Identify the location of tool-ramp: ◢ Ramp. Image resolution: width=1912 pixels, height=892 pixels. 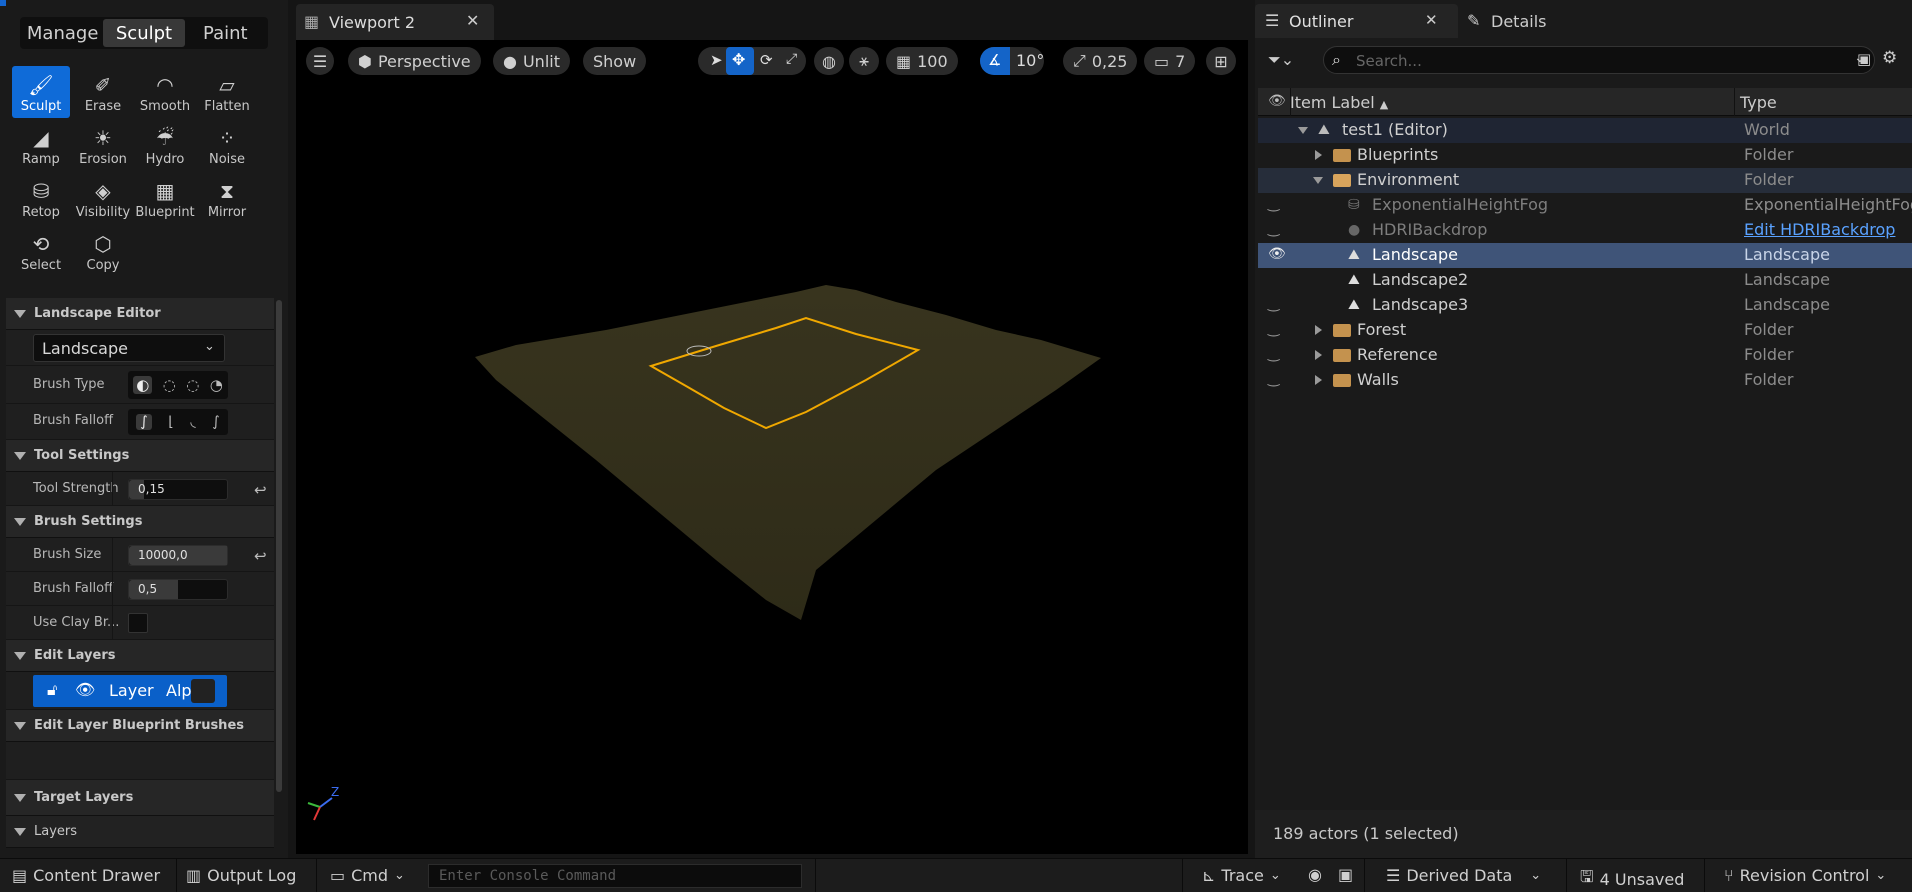
(41, 145).